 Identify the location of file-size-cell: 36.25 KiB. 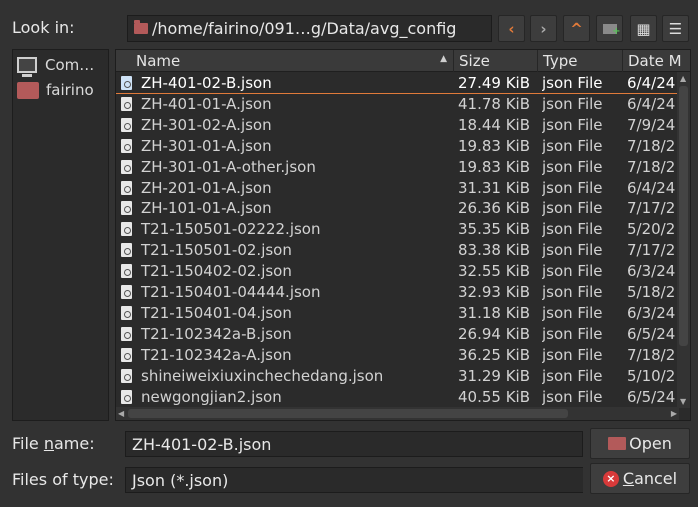
(494, 354).